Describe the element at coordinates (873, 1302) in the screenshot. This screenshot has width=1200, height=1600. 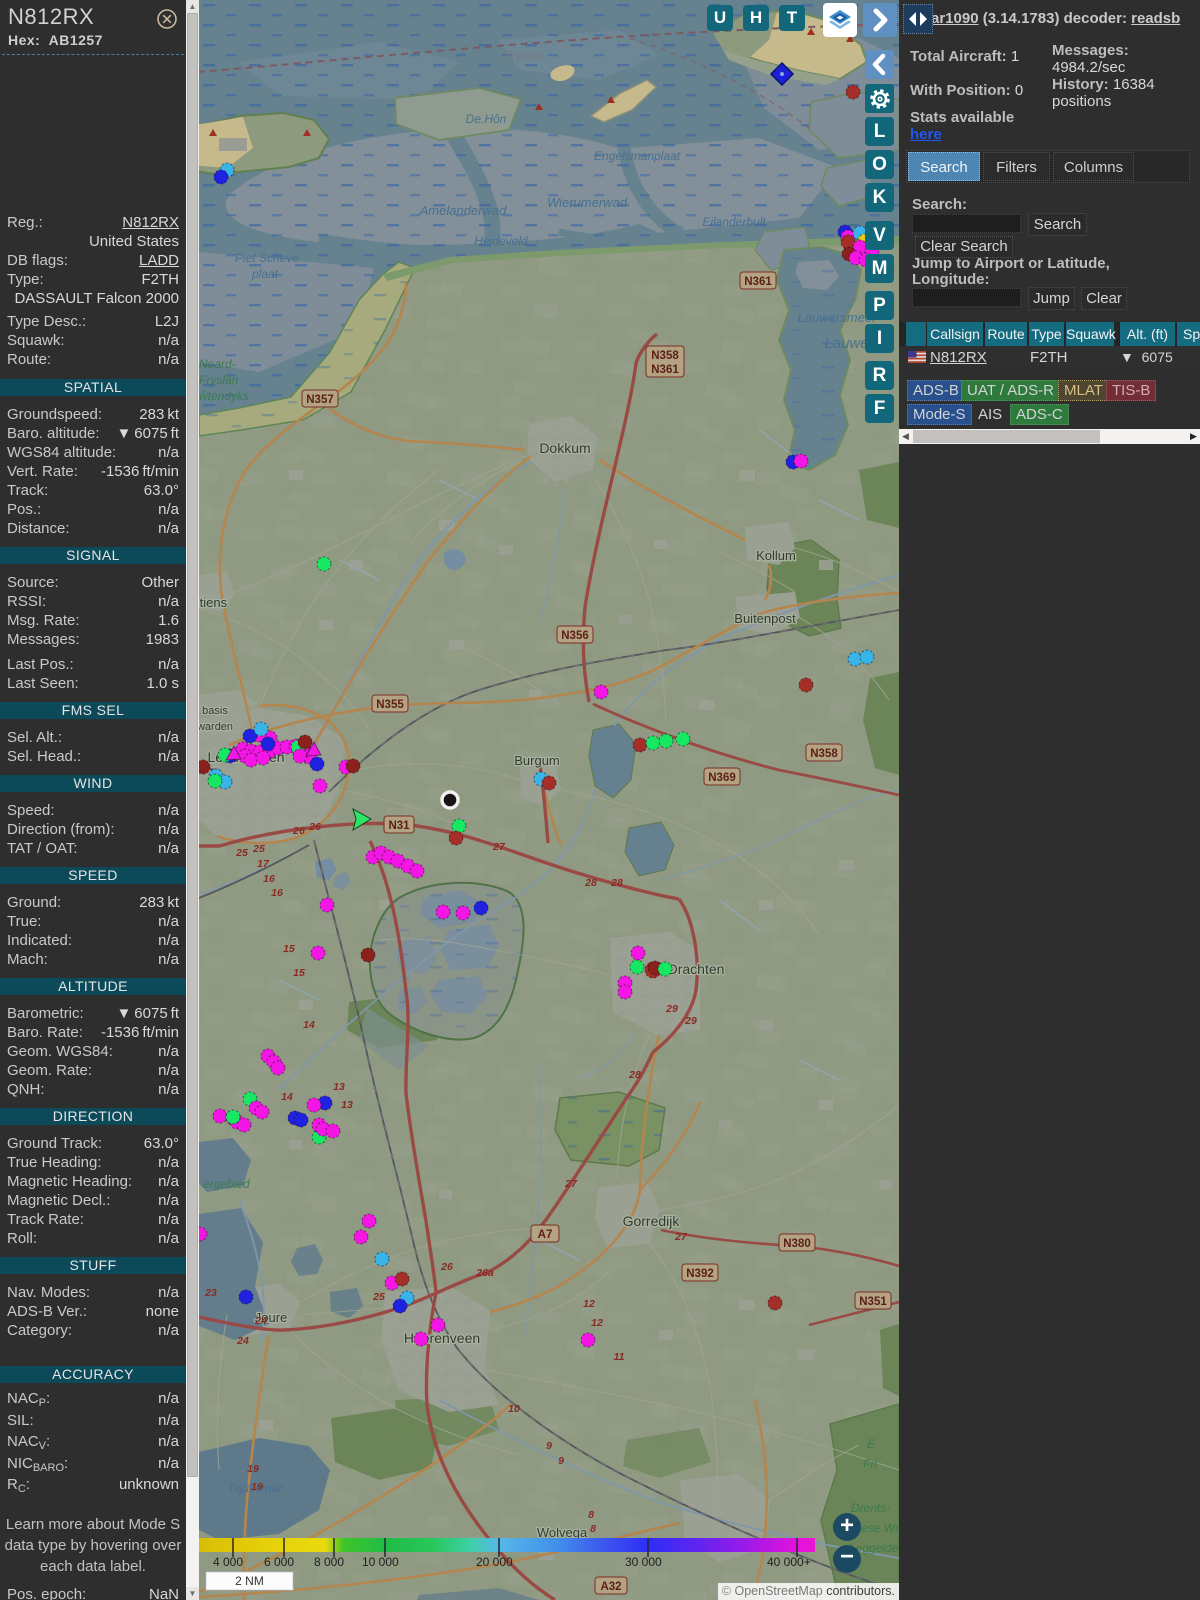
I see `svg-text: N351` at that location.